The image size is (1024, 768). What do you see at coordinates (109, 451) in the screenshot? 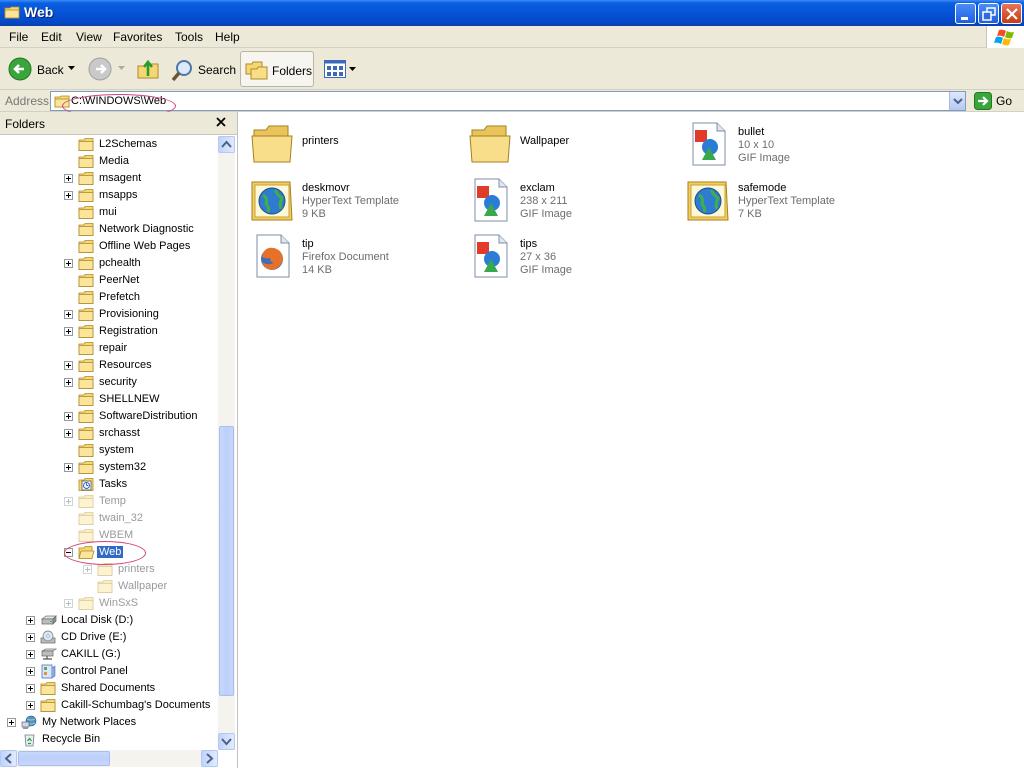
I see `tree-item: system` at bounding box center [109, 451].